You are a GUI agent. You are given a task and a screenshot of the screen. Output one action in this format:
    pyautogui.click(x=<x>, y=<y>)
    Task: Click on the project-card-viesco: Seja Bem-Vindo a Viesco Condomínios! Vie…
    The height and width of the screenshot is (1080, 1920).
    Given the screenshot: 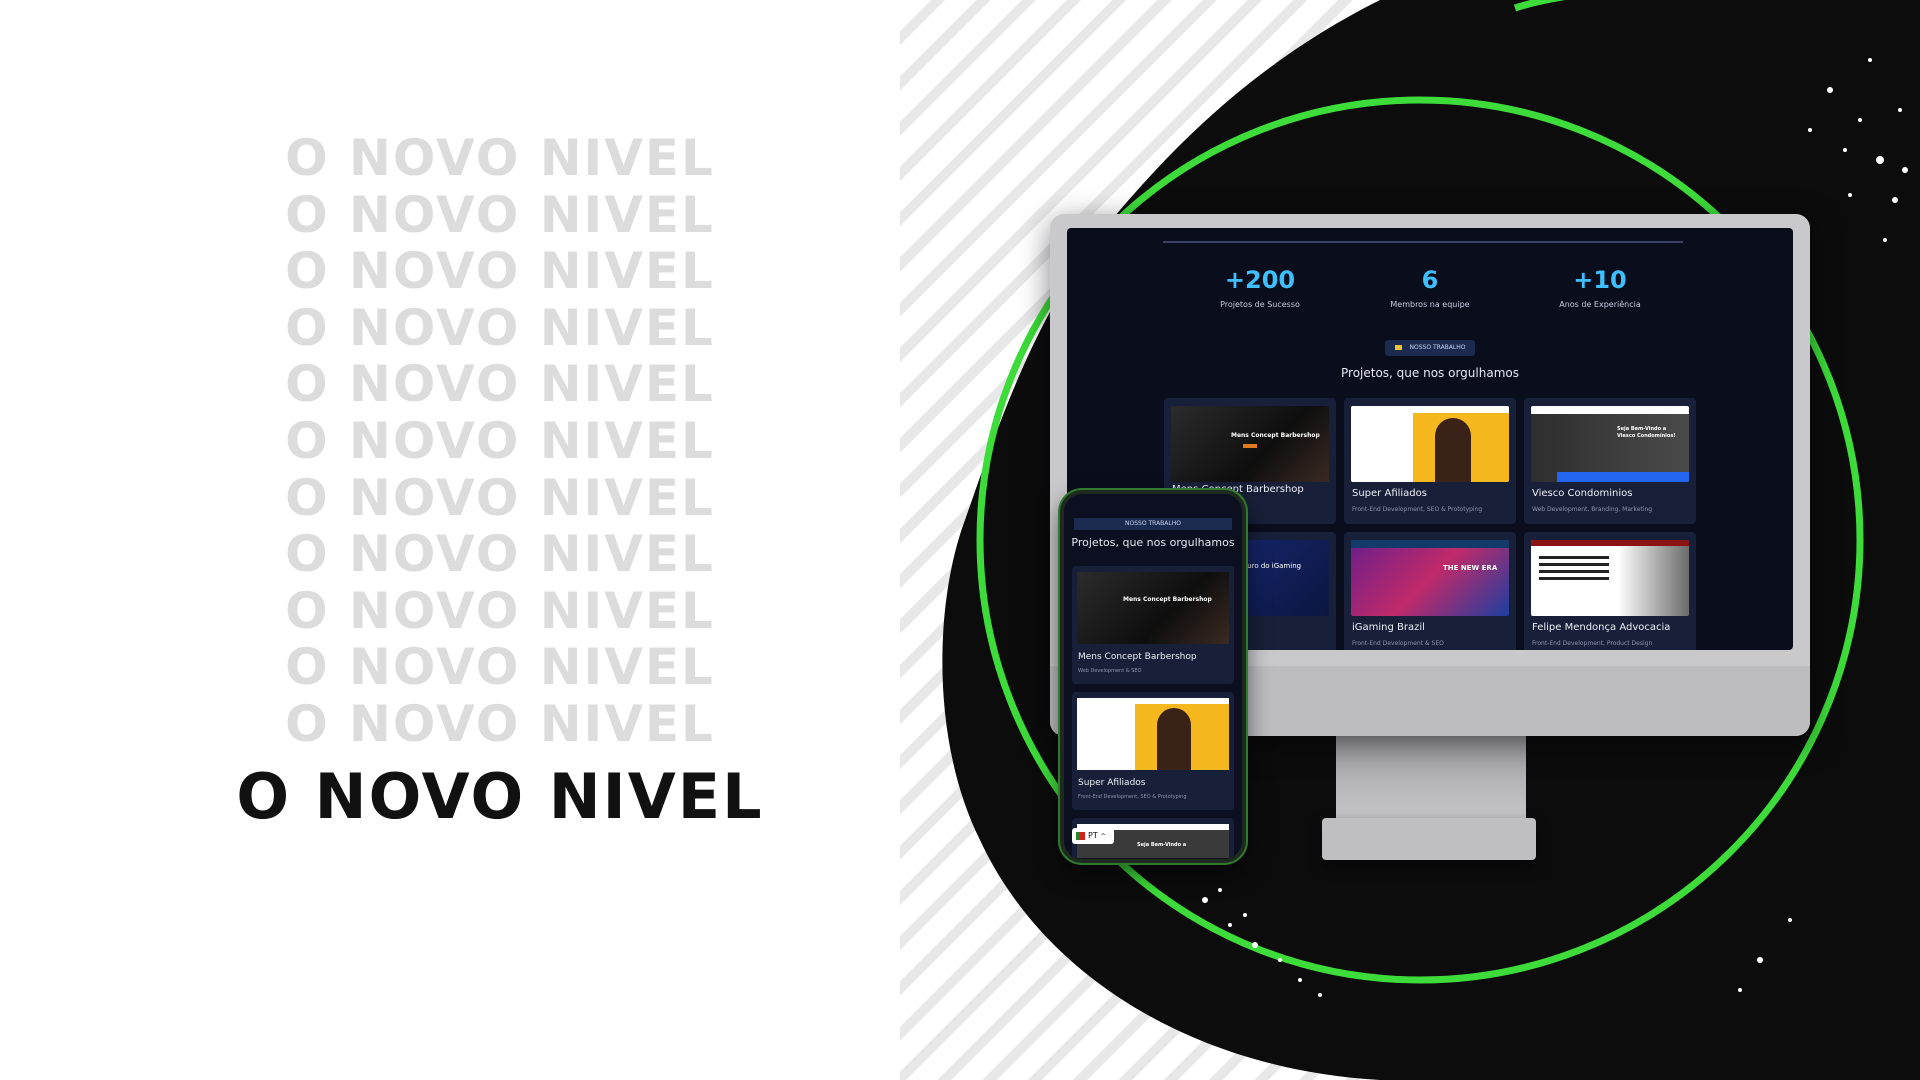 What is the action you would take?
    pyautogui.click(x=1610, y=461)
    